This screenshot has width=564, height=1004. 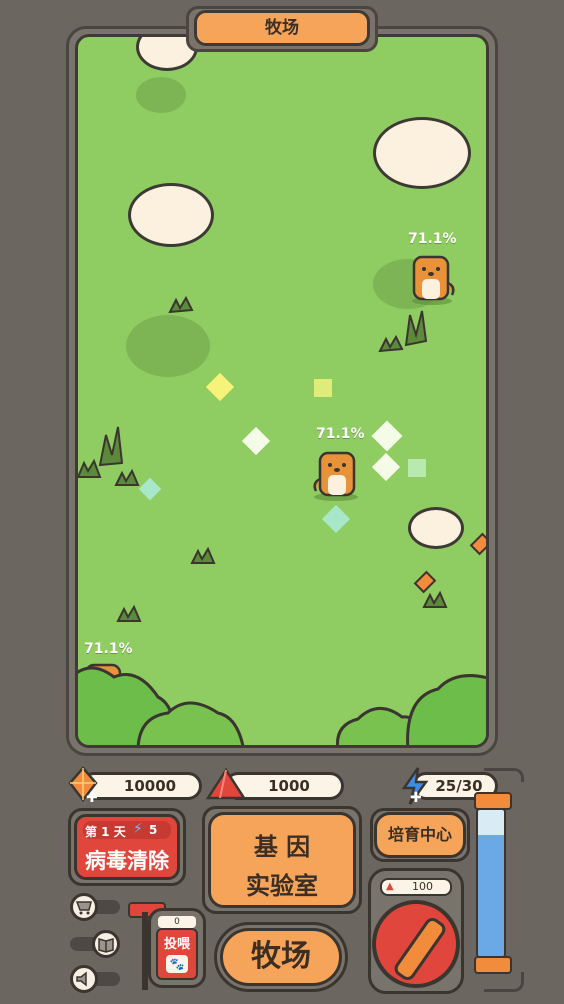 What do you see at coordinates (226, 784) in the screenshot?
I see `gem-icon` at bounding box center [226, 784].